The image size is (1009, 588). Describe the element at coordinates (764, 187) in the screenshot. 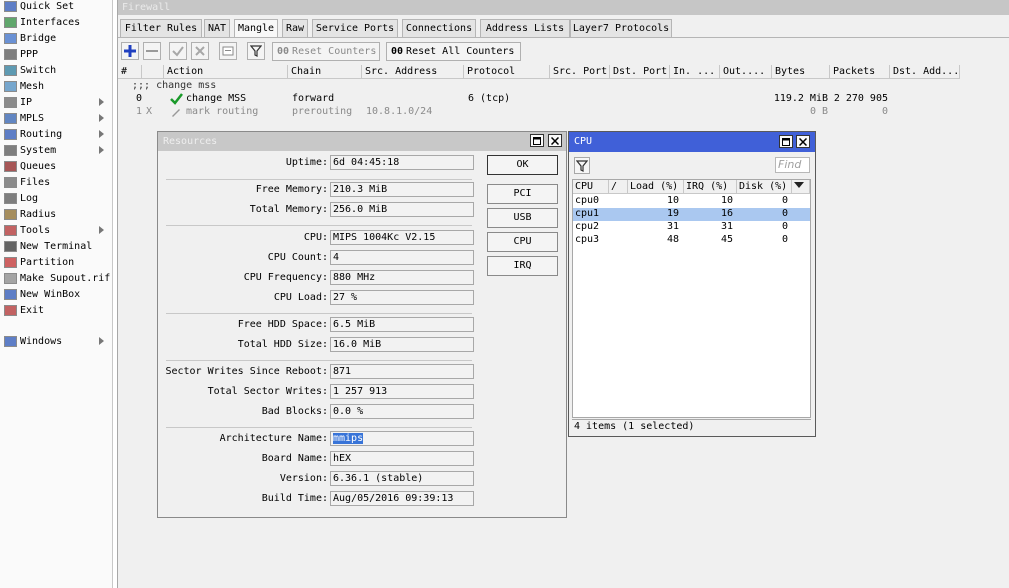

I see `cpu-column-header: Disk (%)` at that location.